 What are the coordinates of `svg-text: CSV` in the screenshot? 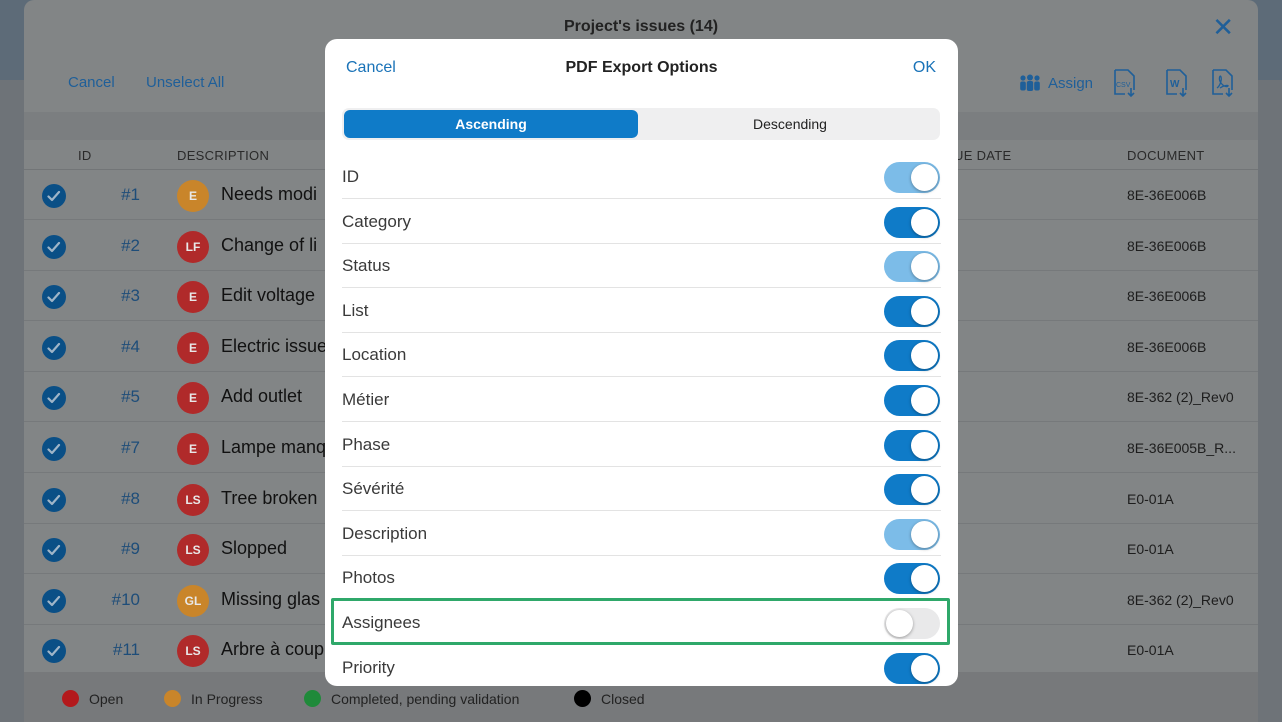 It's located at (1123, 85).